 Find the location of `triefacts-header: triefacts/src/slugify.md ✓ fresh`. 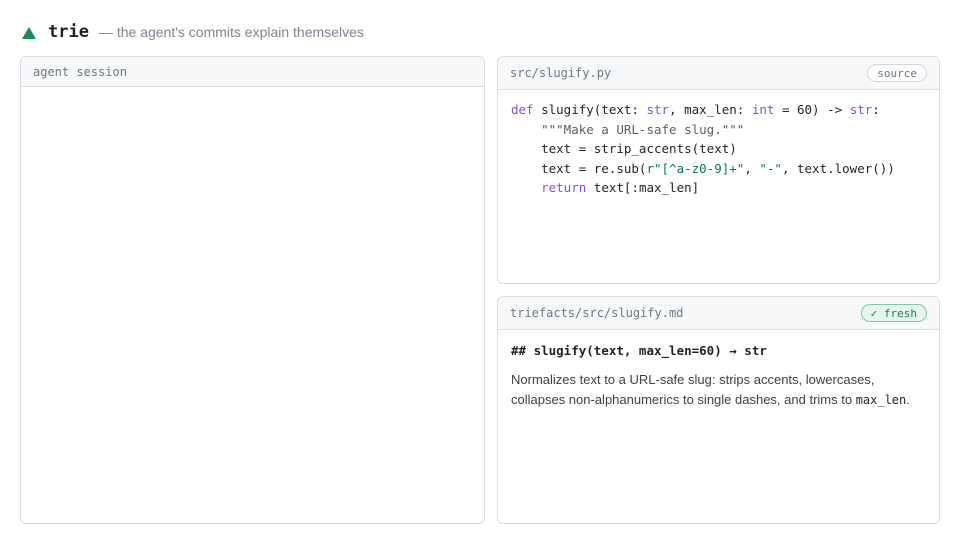

triefacts-header: triefacts/src/slugify.md ✓ fresh is located at coordinates (718, 313).